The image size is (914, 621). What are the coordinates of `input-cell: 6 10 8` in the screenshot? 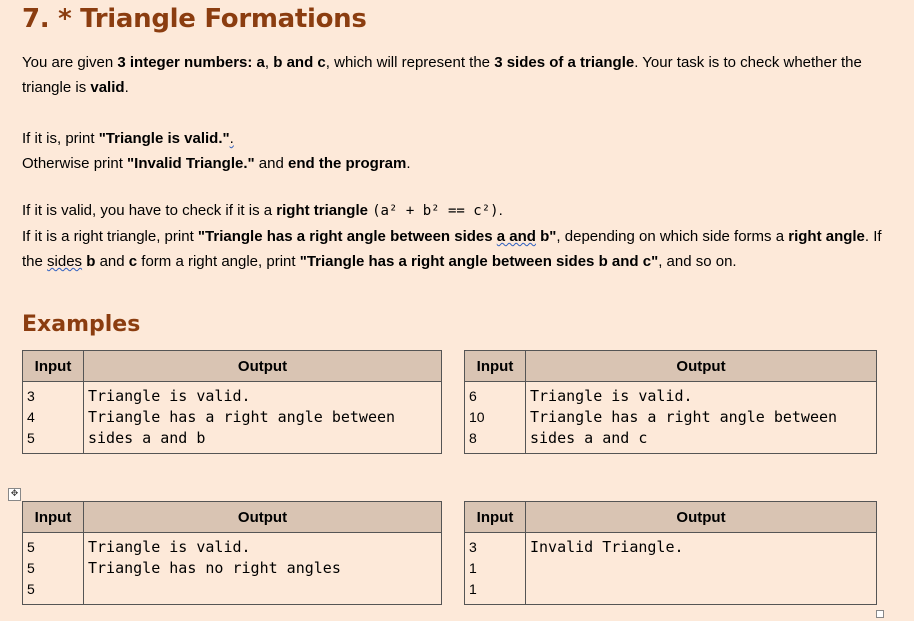 It's located at (495, 417).